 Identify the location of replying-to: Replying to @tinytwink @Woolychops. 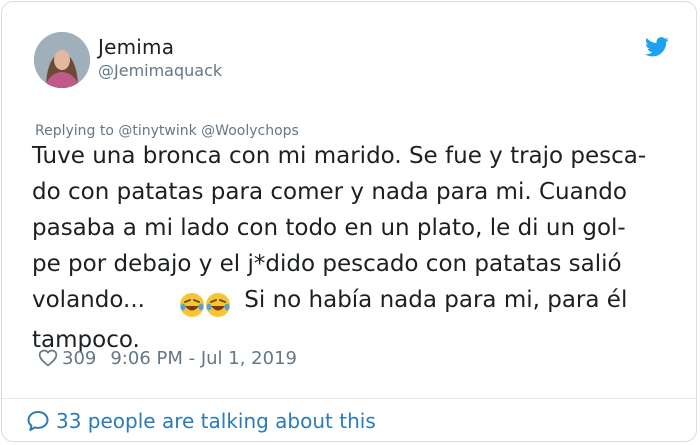
(167, 131).